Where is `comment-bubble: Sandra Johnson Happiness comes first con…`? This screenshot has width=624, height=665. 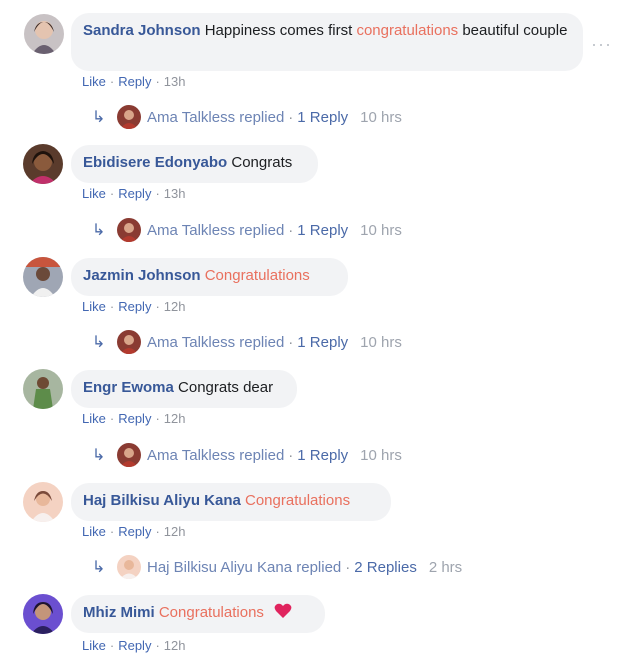 comment-bubble: Sandra Johnson Happiness comes first con… is located at coordinates (327, 42).